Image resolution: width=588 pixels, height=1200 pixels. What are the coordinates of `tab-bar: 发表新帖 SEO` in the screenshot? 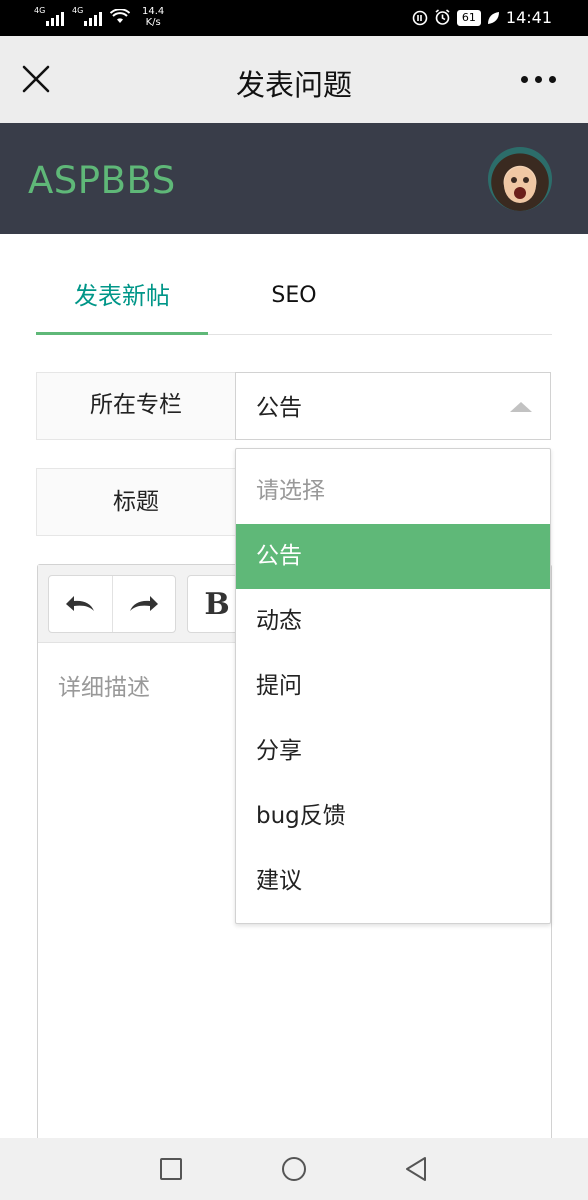 It's located at (294, 298).